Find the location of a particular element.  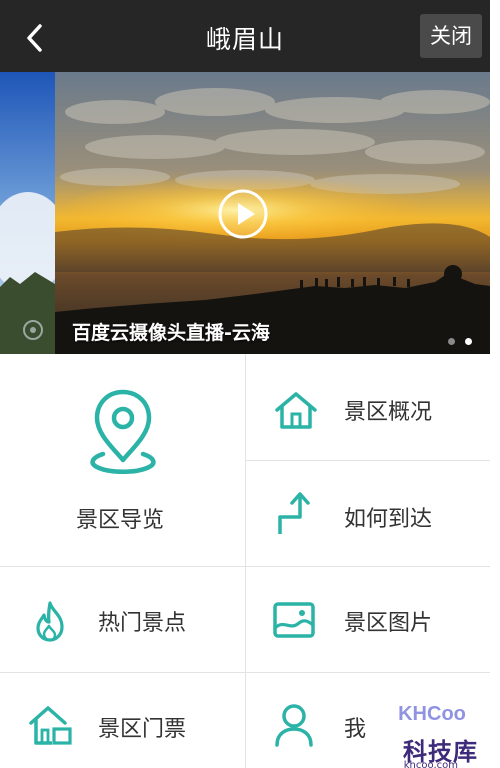

page-title: 峨眉山 is located at coordinates (244, 39).